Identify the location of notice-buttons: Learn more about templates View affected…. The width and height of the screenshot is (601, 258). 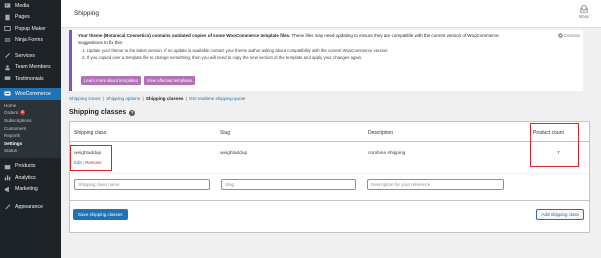
(138, 80).